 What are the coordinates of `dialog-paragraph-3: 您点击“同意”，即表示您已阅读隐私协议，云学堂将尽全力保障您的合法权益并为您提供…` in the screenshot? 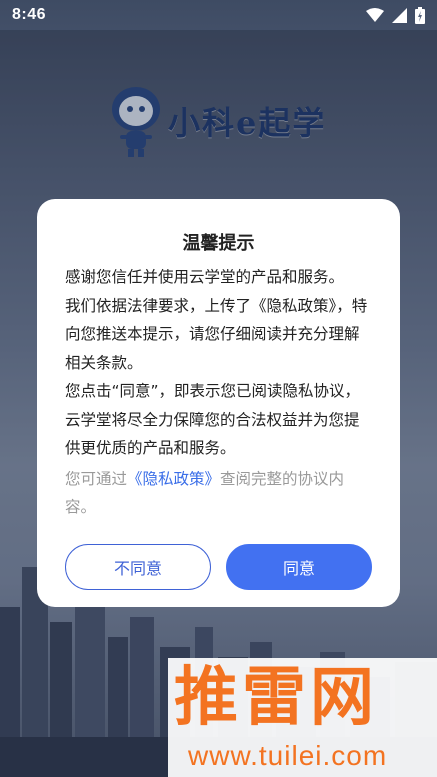 It's located at (213, 419).